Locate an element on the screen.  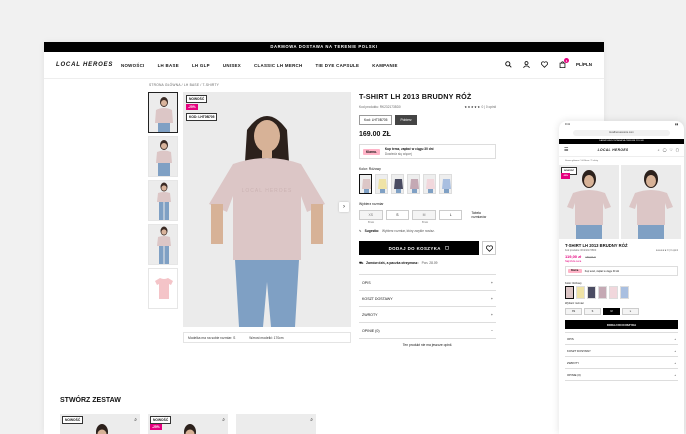
mobile-product-image: NOWOŚĆ -25% is located at coordinates (589, 202).